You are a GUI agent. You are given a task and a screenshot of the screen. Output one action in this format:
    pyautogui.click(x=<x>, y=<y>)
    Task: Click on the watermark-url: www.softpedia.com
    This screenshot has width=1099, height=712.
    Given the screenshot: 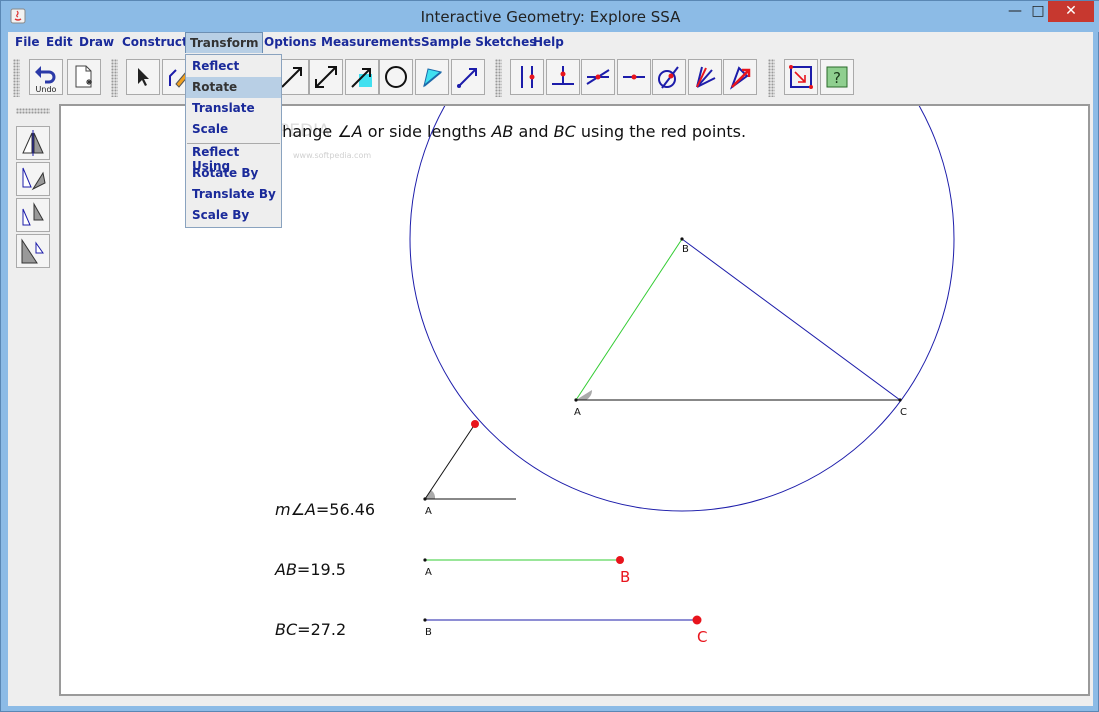 What is the action you would take?
    pyautogui.click(x=332, y=155)
    